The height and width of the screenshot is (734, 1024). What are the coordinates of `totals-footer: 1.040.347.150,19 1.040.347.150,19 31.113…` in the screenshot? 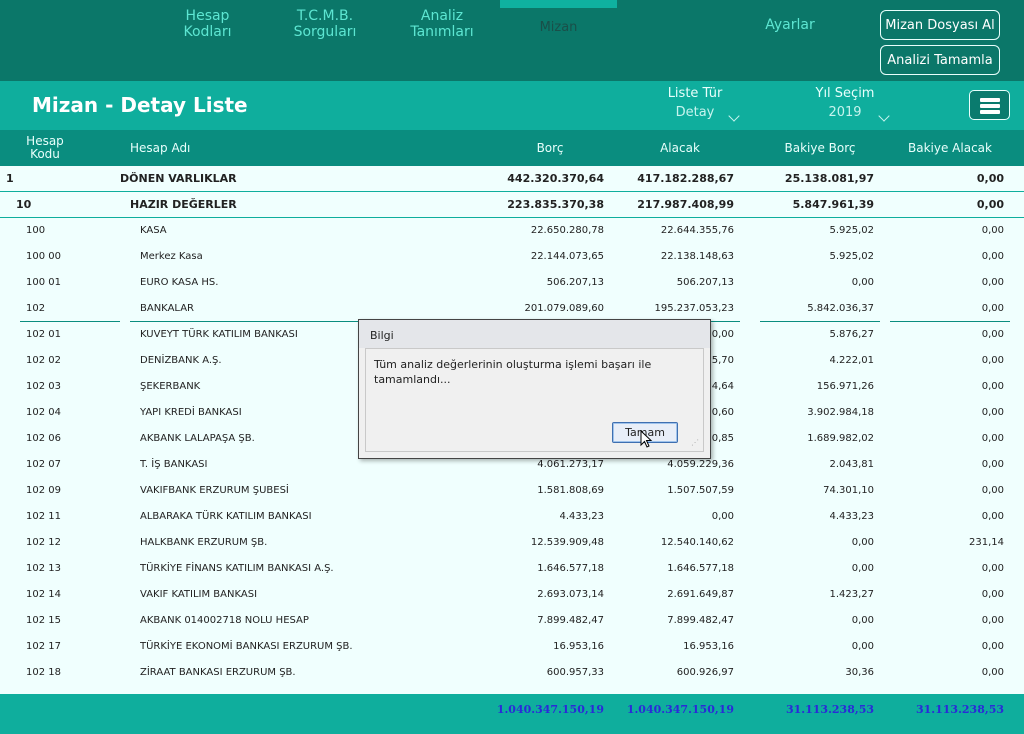 It's located at (512, 714).